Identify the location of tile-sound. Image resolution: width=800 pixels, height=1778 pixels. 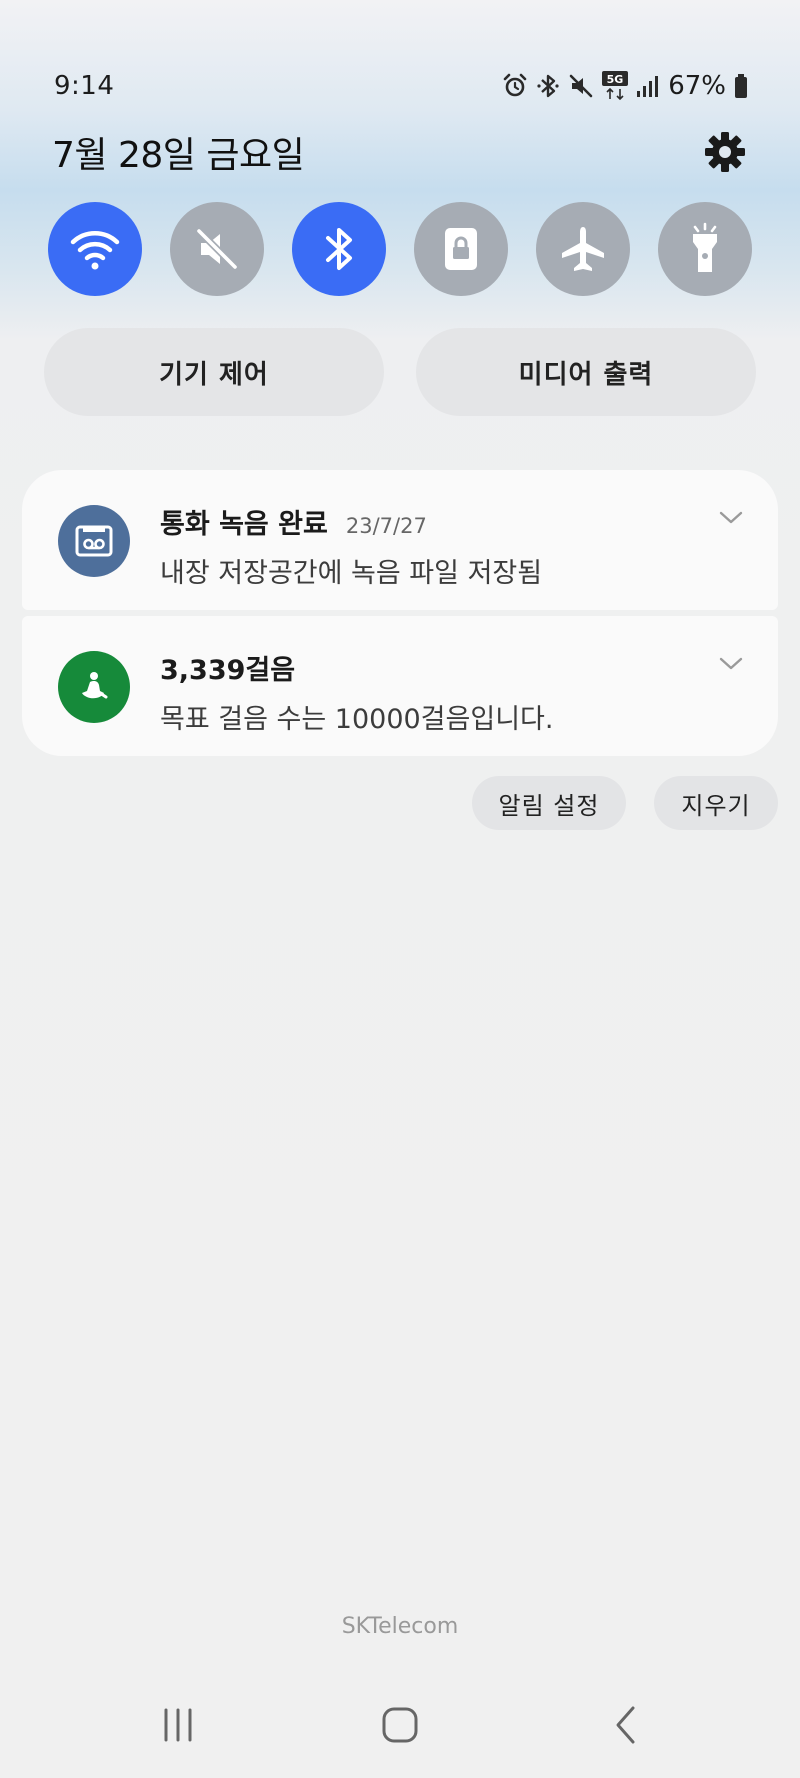
(217, 249).